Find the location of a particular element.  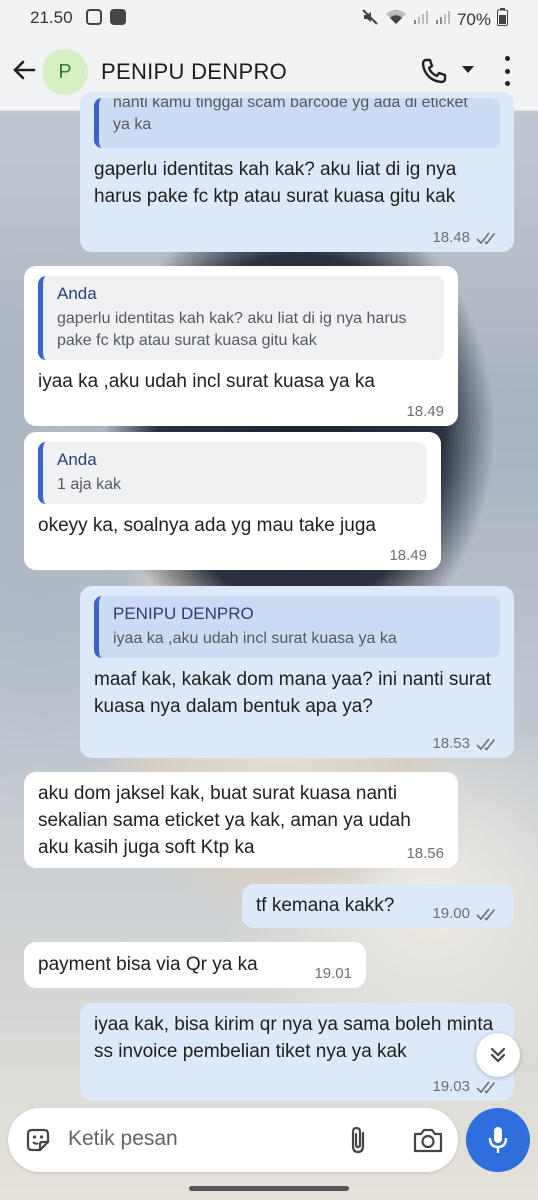

double-chevron-down-icon is located at coordinates (498, 1055).